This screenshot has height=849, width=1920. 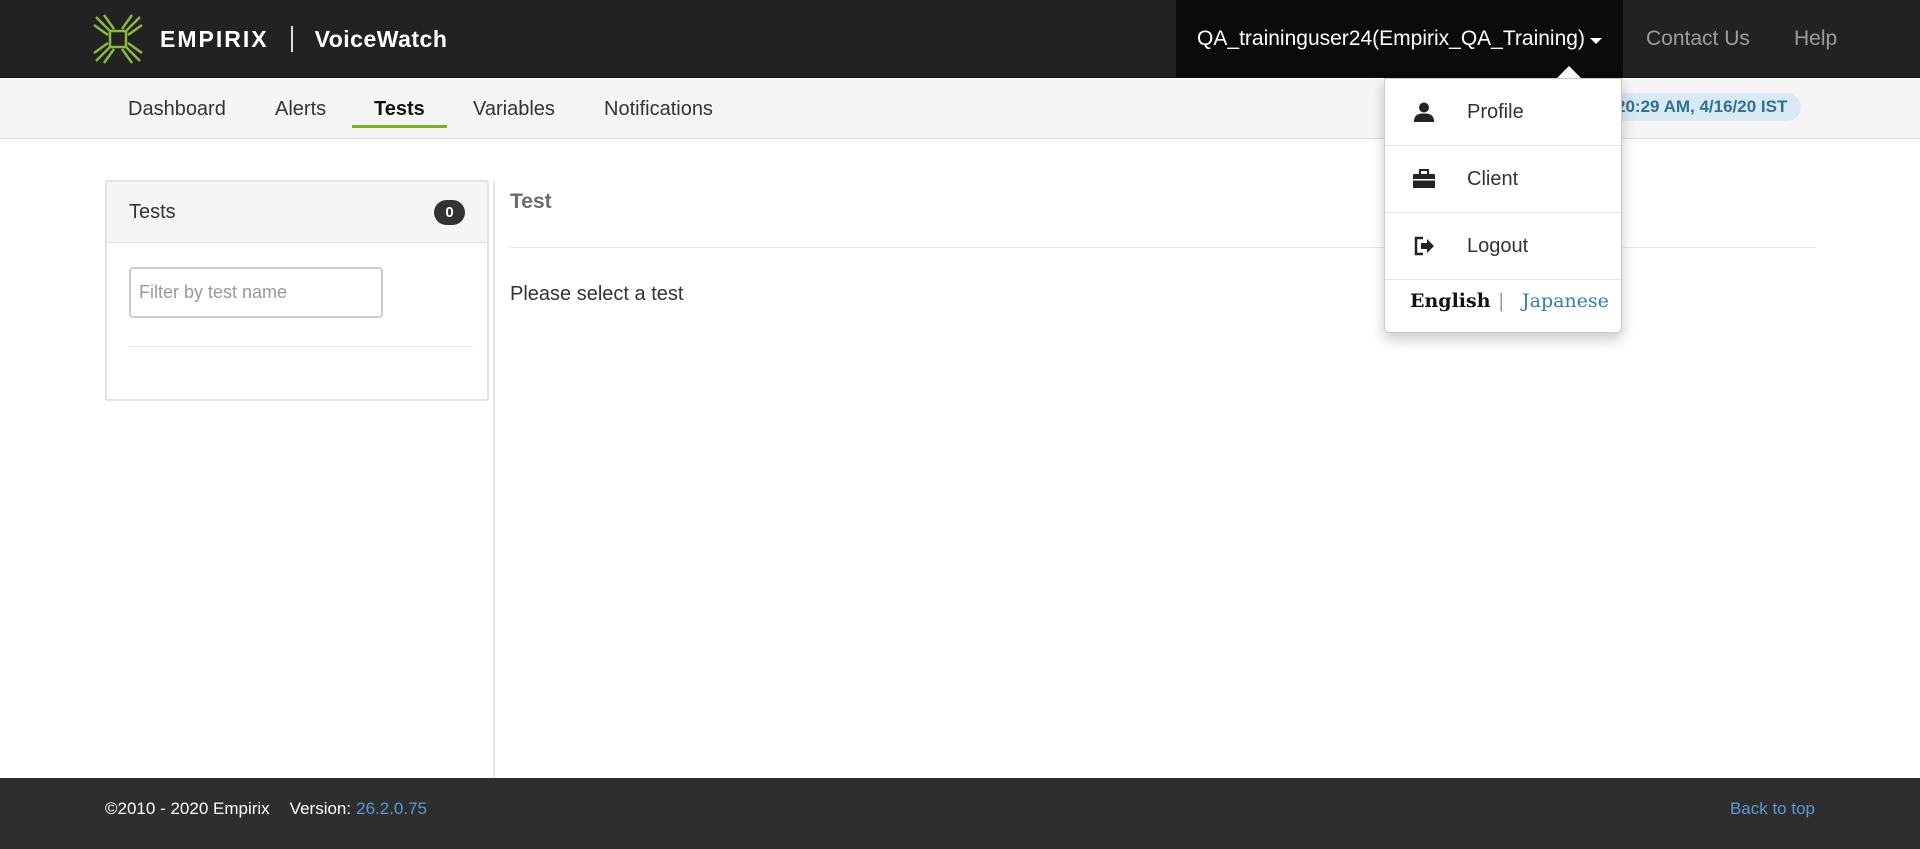 I want to click on menu-item-label: Logout, so click(x=1498, y=245).